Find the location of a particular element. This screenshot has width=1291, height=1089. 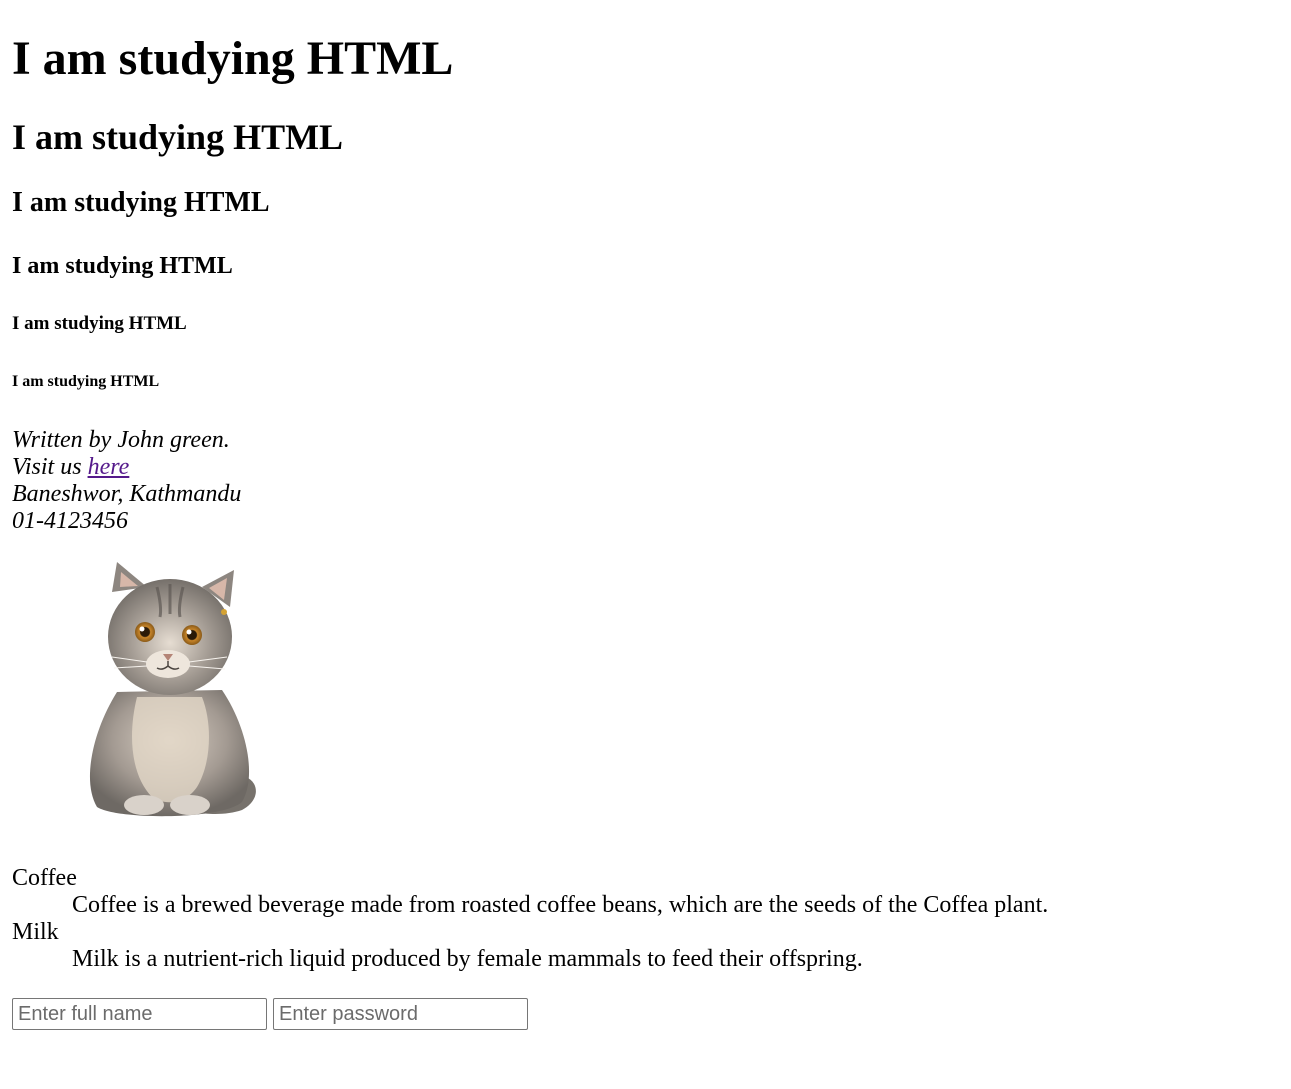

heading-5: I am studying HTML is located at coordinates (99, 323).